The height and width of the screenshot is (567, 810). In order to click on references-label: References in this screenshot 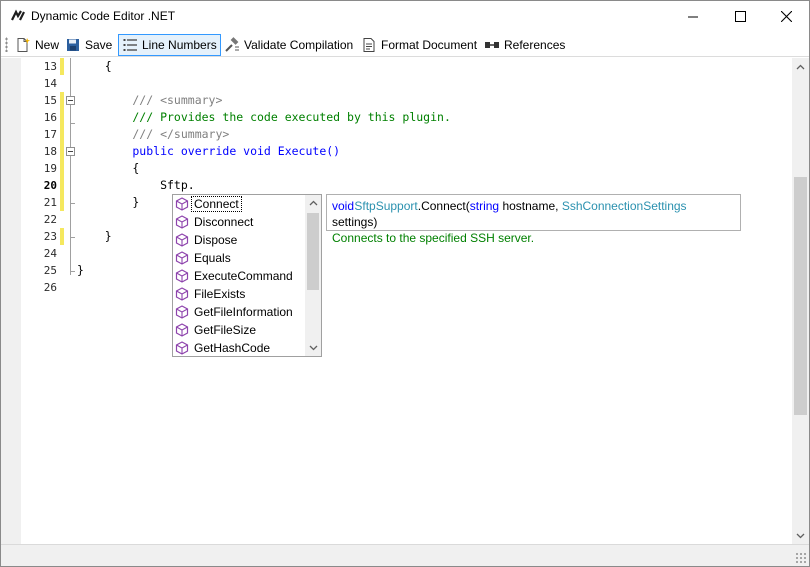, I will do `click(535, 45)`.